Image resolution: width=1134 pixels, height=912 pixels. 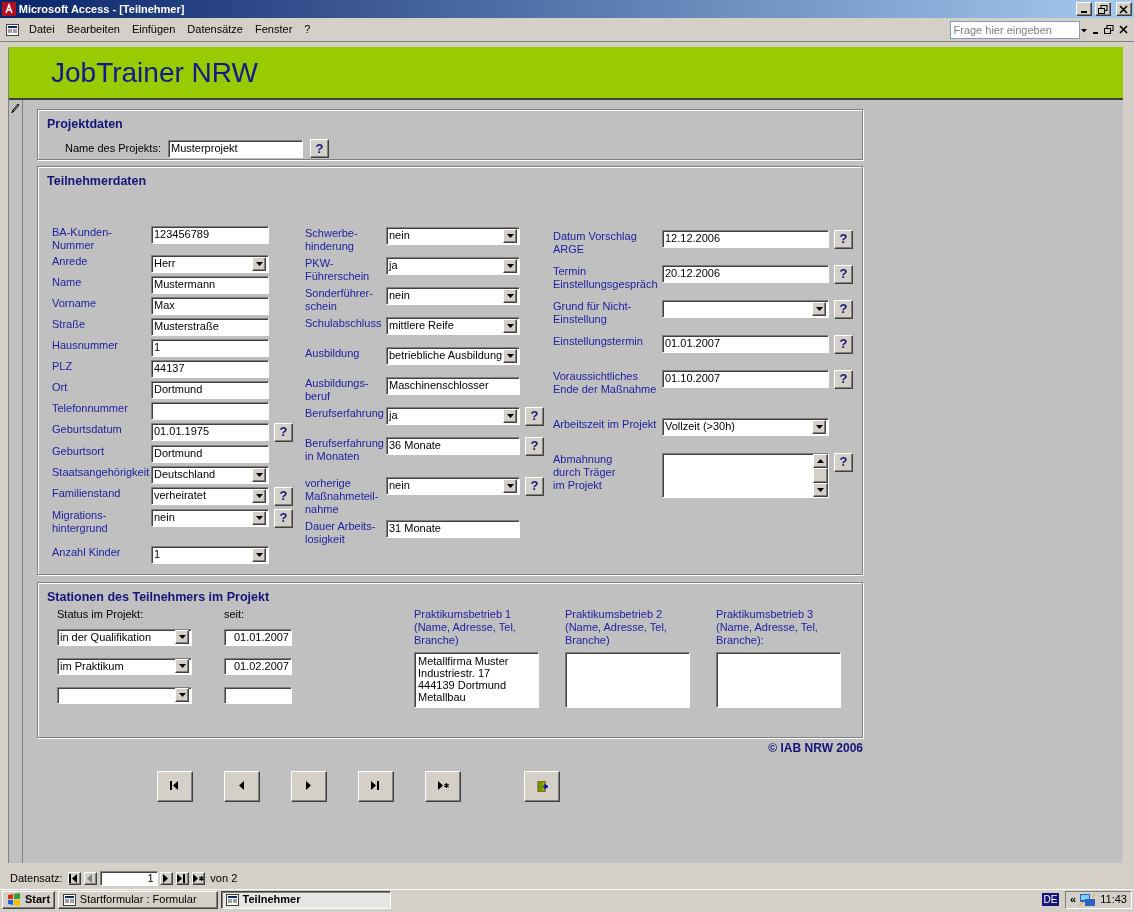 I want to click on field-label: PKW- Führerschein, so click(x=338, y=269).